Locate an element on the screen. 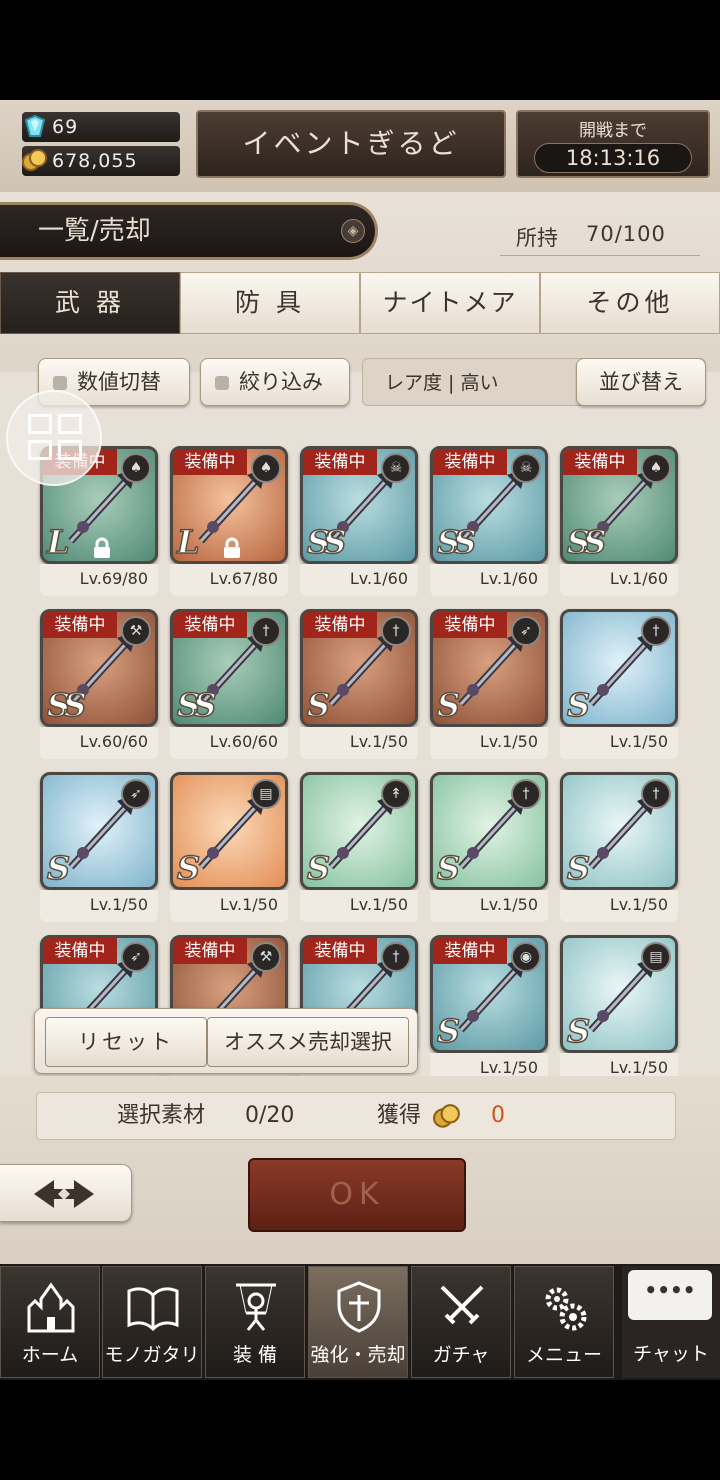 This screenshot has height=1480, width=720. checkbox-icon is located at coordinates (60, 383).